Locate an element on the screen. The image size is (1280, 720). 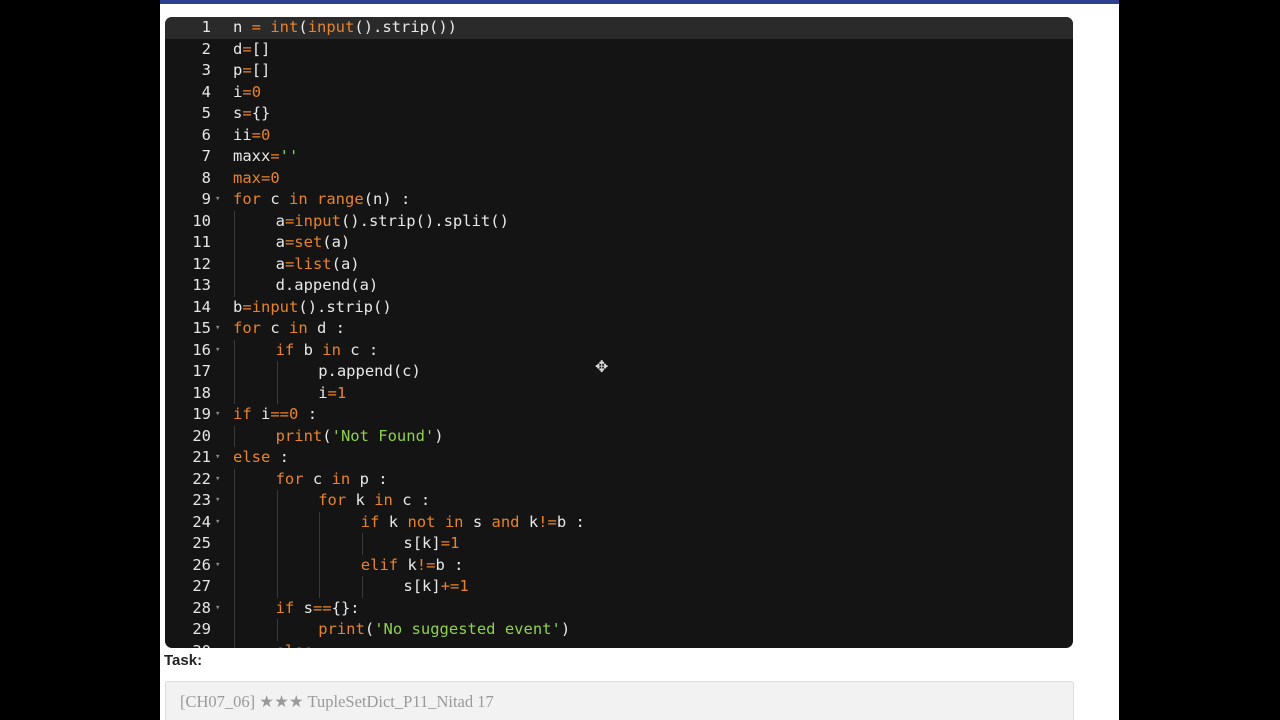
code-token: for is located at coordinates (332, 500).